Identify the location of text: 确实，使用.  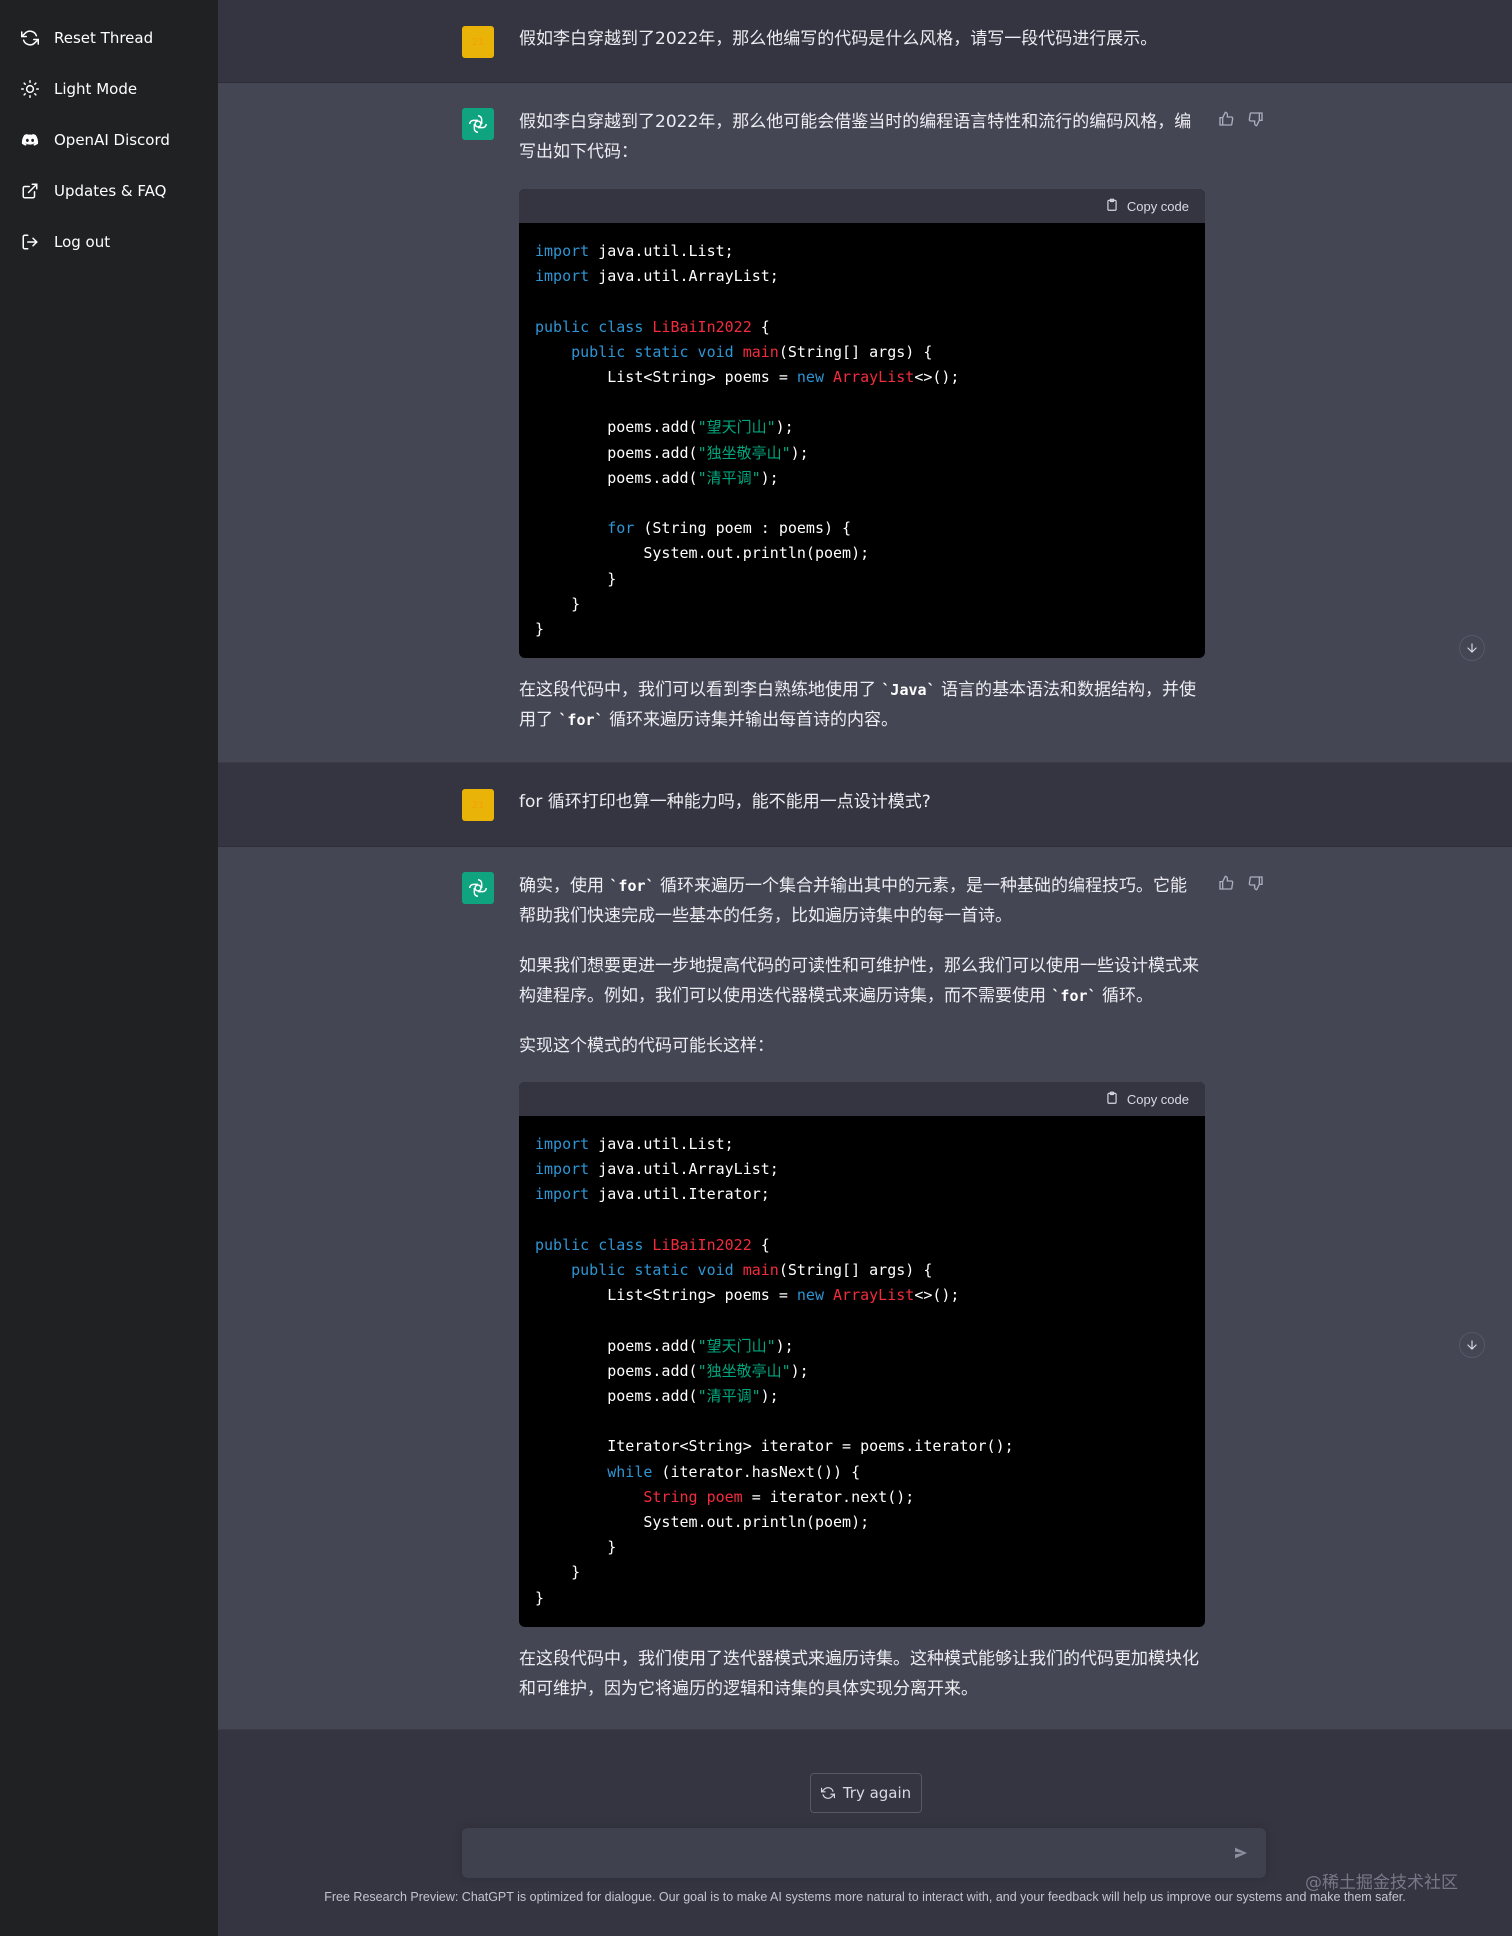
(561, 886).